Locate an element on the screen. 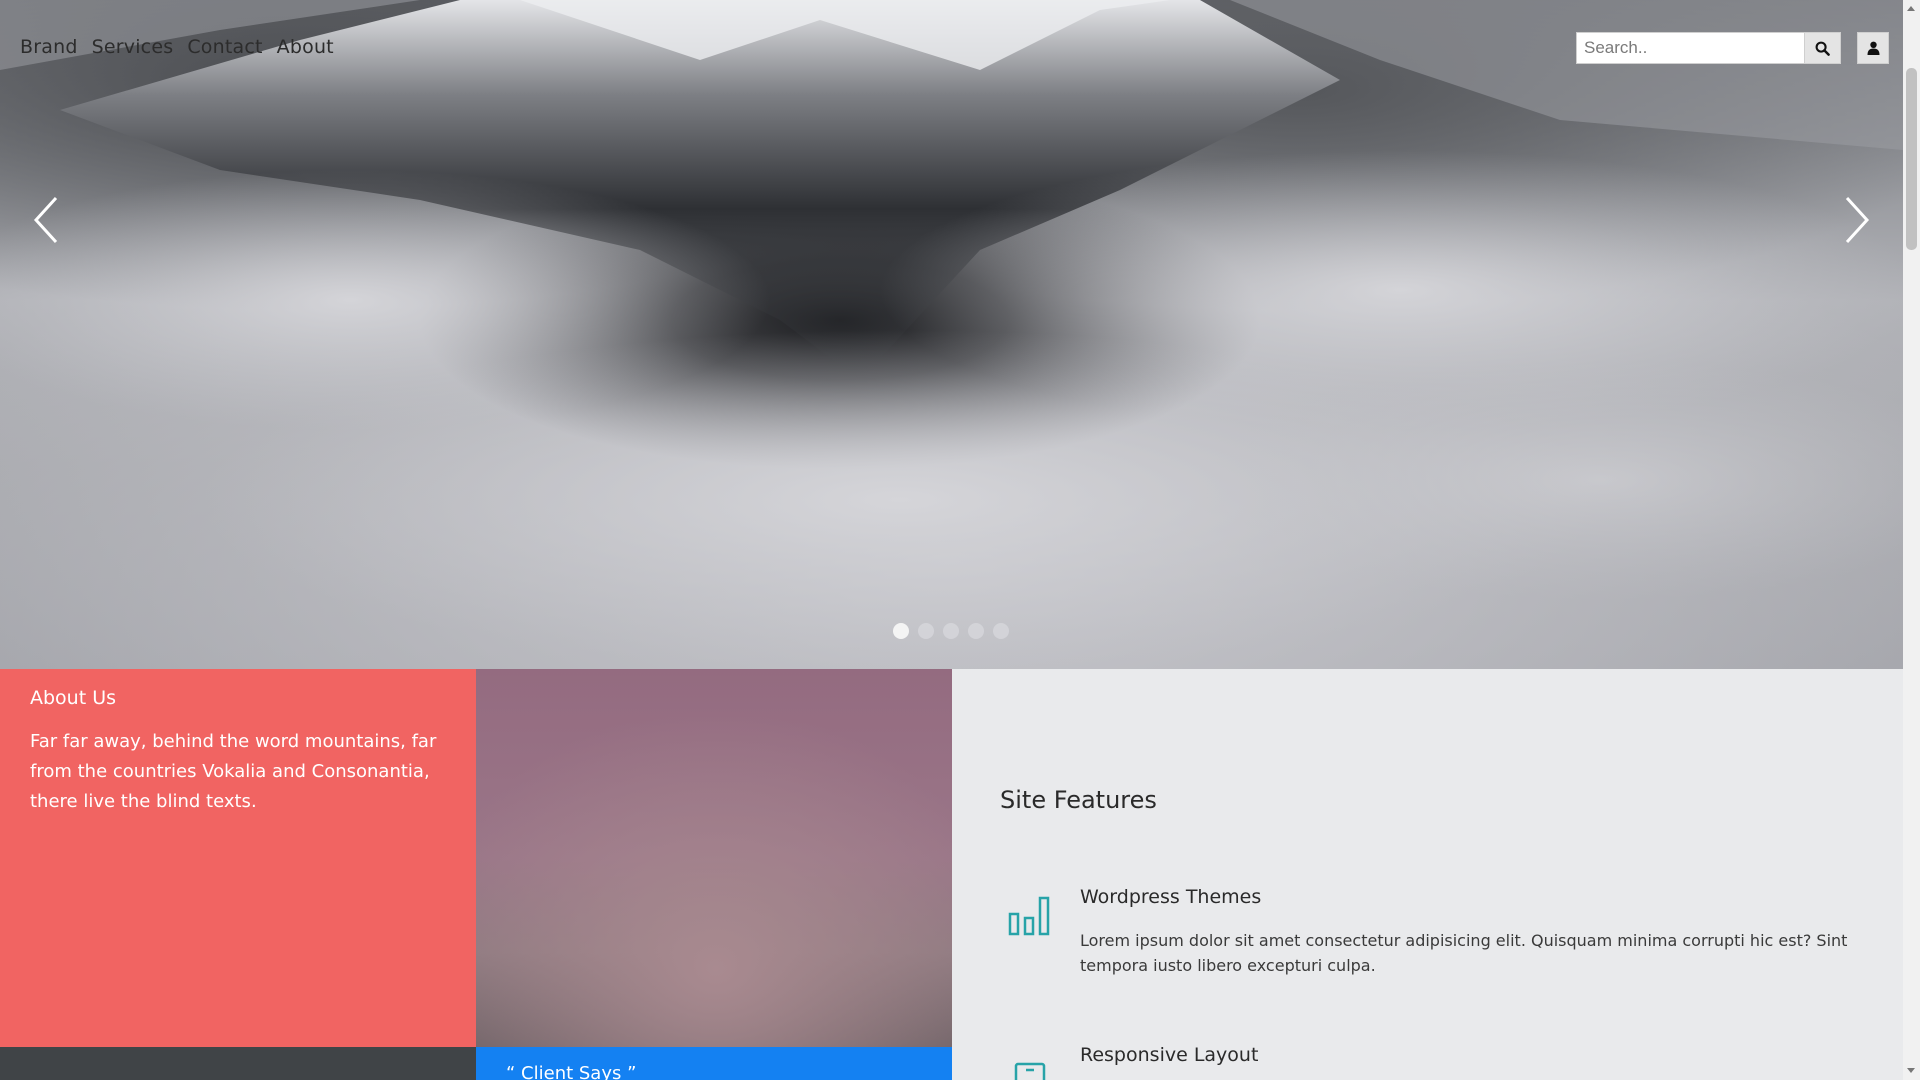 This screenshot has height=1080, width=1920. main-nav: Brand Services Contact About is located at coordinates (177, 47).